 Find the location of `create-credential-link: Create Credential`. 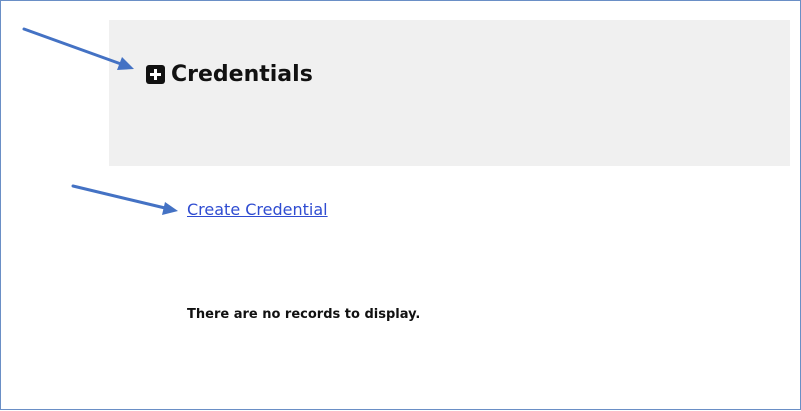

create-credential-link: Create Credential is located at coordinates (257, 209).